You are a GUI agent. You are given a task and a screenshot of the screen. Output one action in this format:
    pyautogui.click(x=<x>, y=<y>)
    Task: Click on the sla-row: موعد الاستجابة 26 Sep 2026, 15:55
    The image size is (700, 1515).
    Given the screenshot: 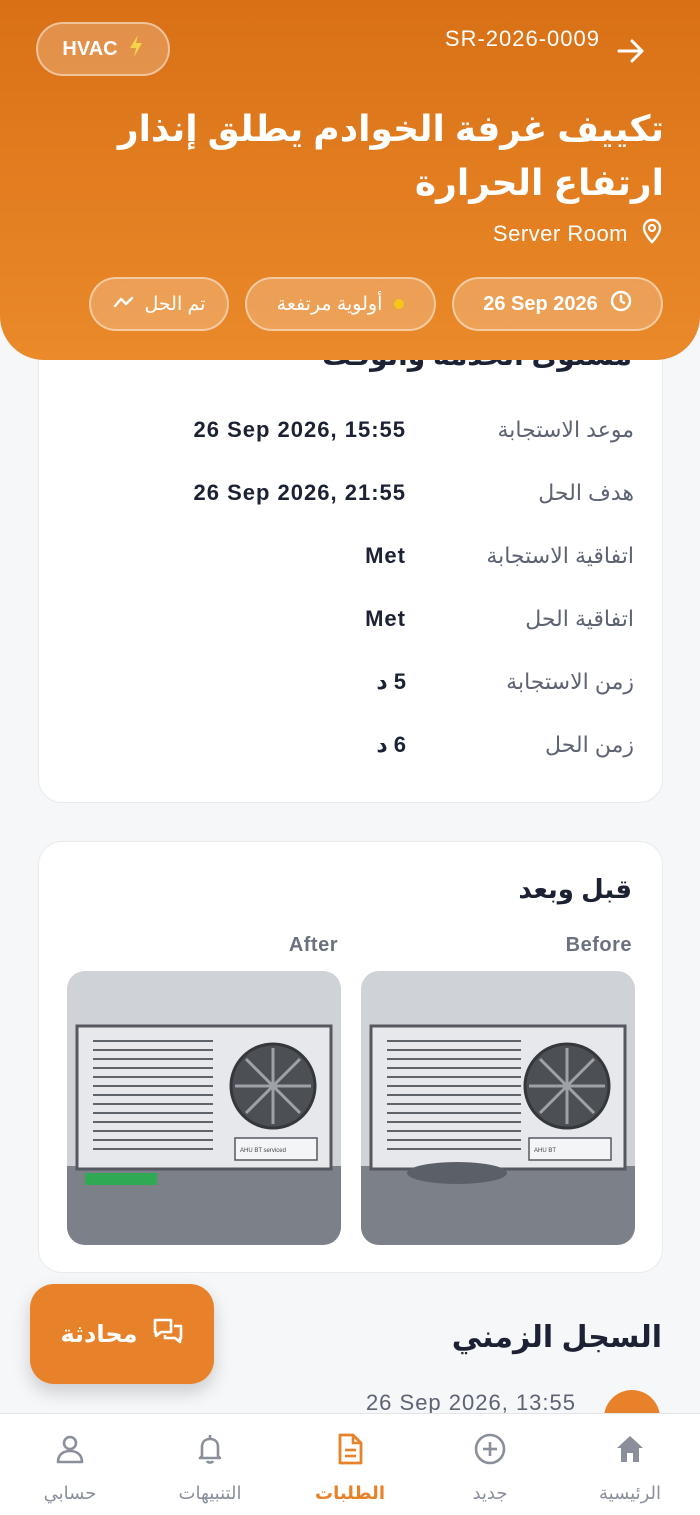 What is the action you would take?
    pyautogui.click(x=351, y=429)
    